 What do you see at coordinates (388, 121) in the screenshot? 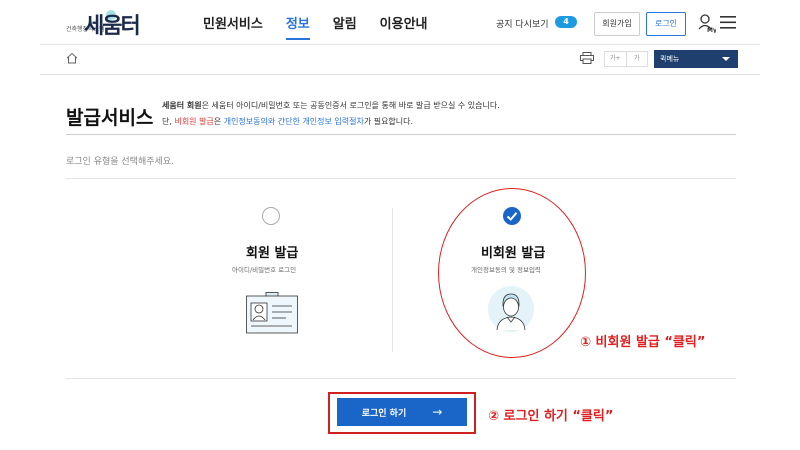
I see `desc2-suffix: 가 필요합니다.` at bounding box center [388, 121].